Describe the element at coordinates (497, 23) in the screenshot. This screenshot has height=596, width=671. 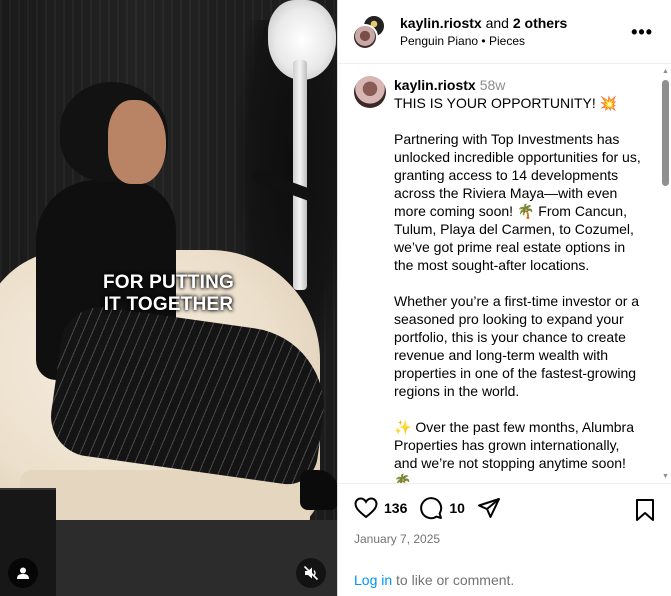
I see `header-joiner: and` at that location.